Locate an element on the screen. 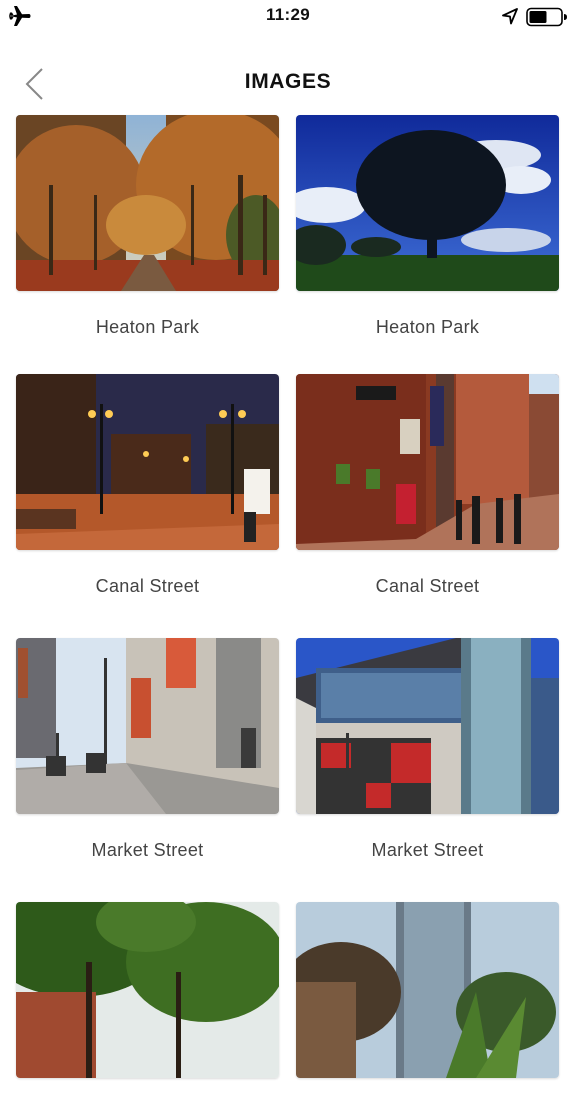 The width and height of the screenshot is (576, 1104). lone-tree-photo is located at coordinates (427, 203).